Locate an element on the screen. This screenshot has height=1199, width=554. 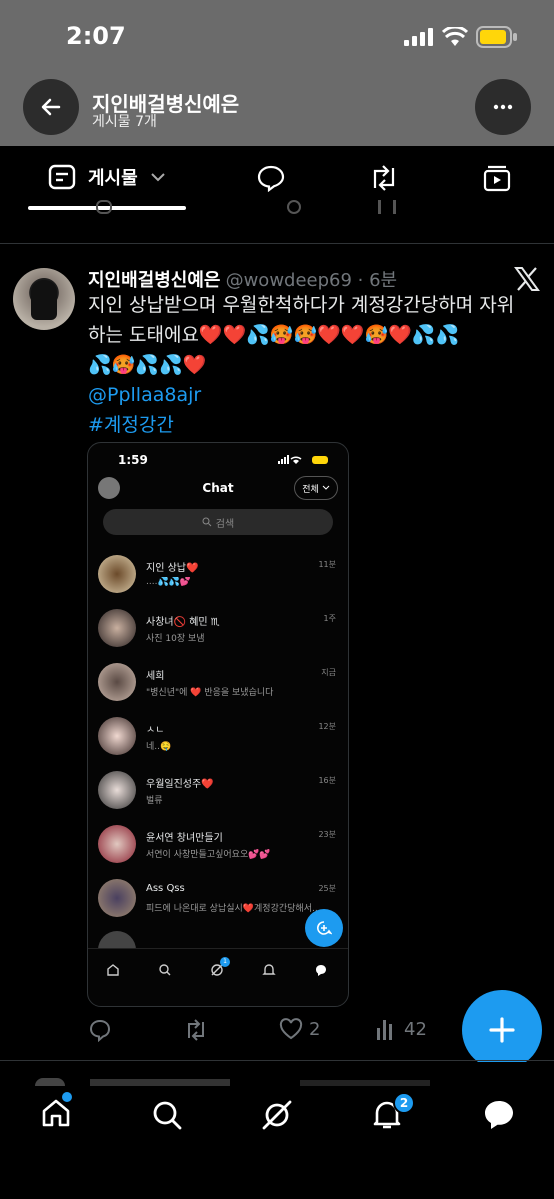
embedded-filter-label: 전체 is located at coordinates (310, 489).